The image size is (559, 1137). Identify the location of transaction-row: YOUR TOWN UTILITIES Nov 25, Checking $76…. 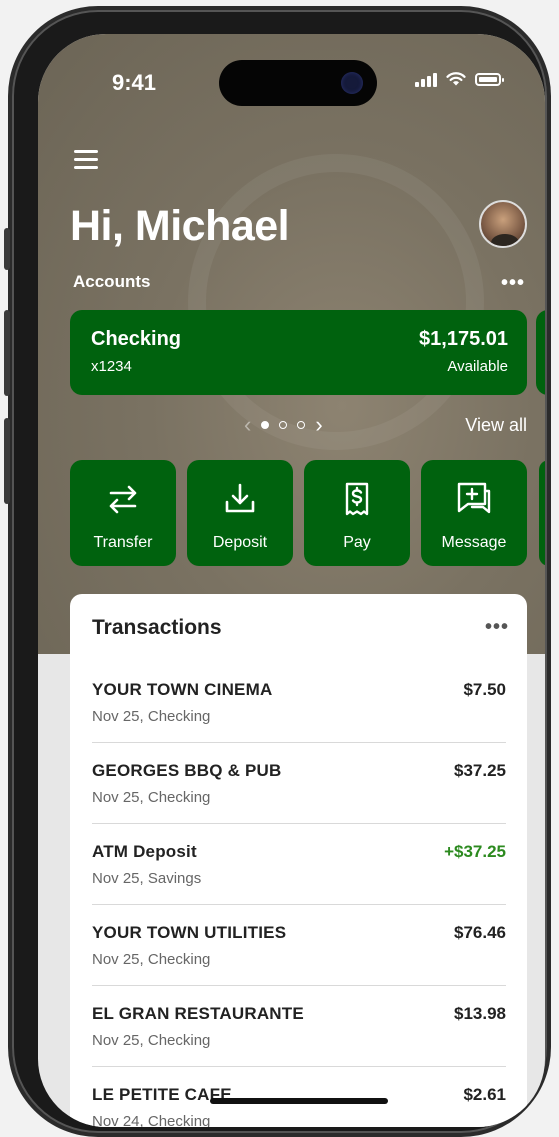
(299, 945).